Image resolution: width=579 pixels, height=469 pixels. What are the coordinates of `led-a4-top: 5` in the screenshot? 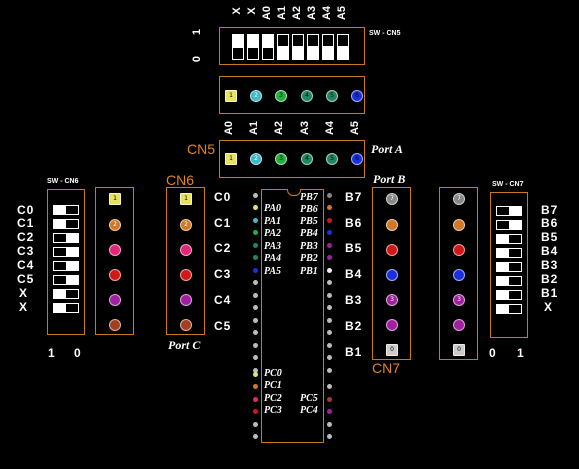 It's located at (332, 96).